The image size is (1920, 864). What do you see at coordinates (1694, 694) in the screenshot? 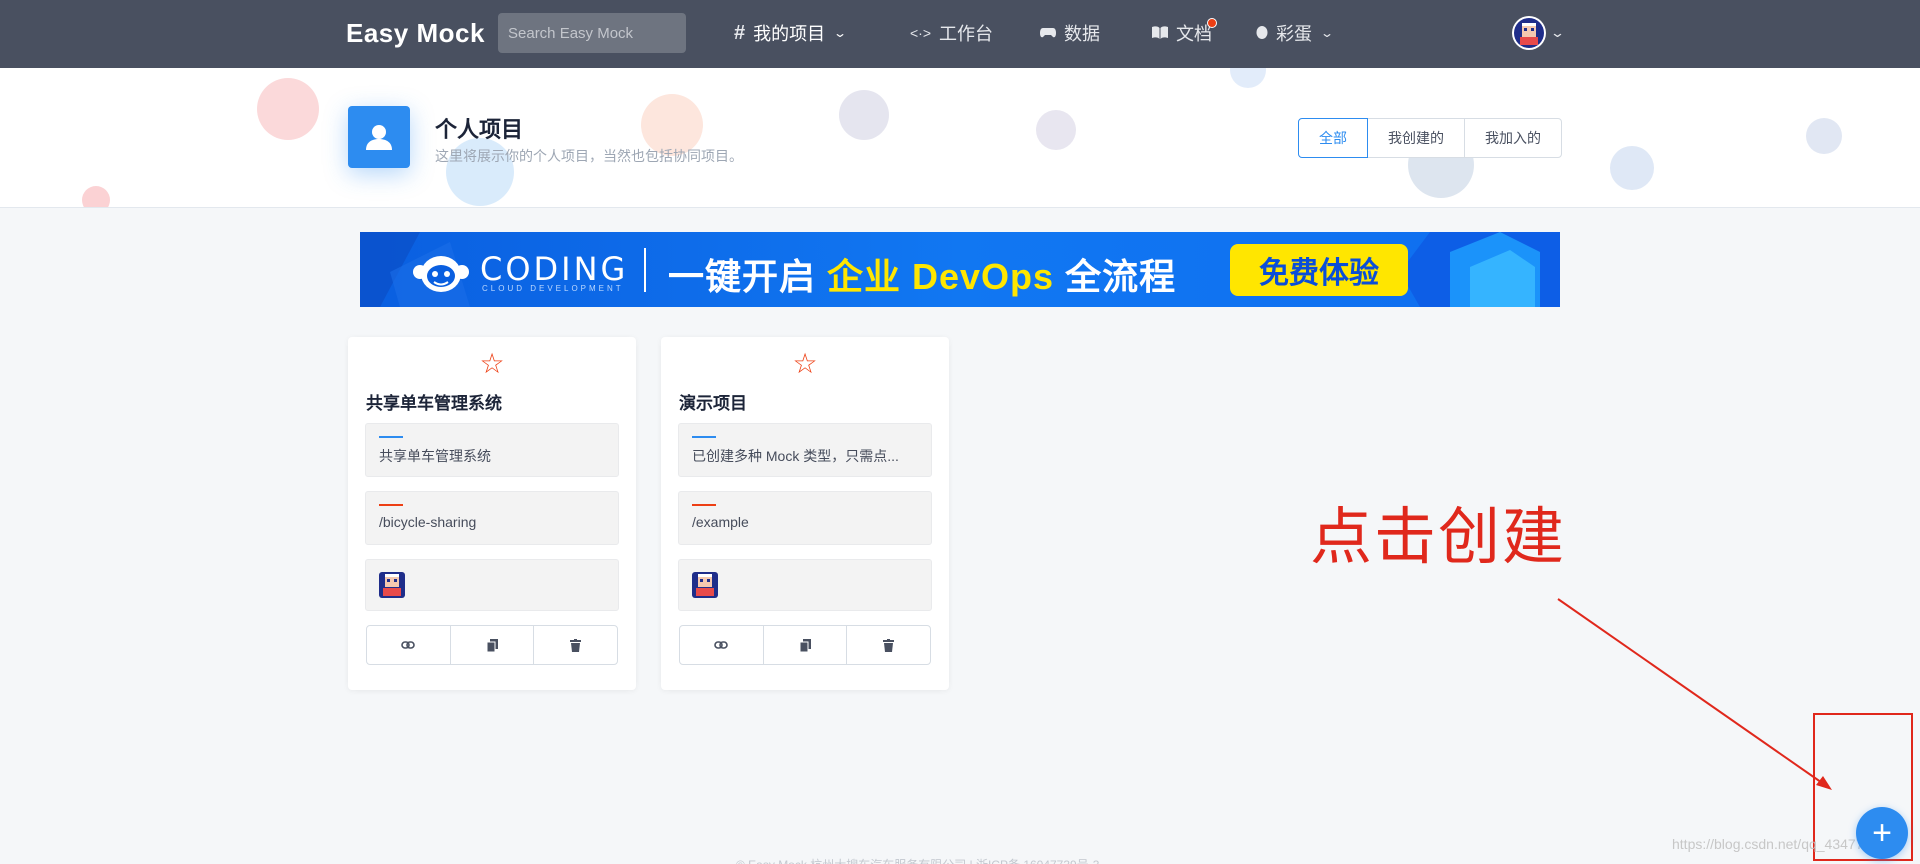
I see `annotation-arrow` at bounding box center [1694, 694].